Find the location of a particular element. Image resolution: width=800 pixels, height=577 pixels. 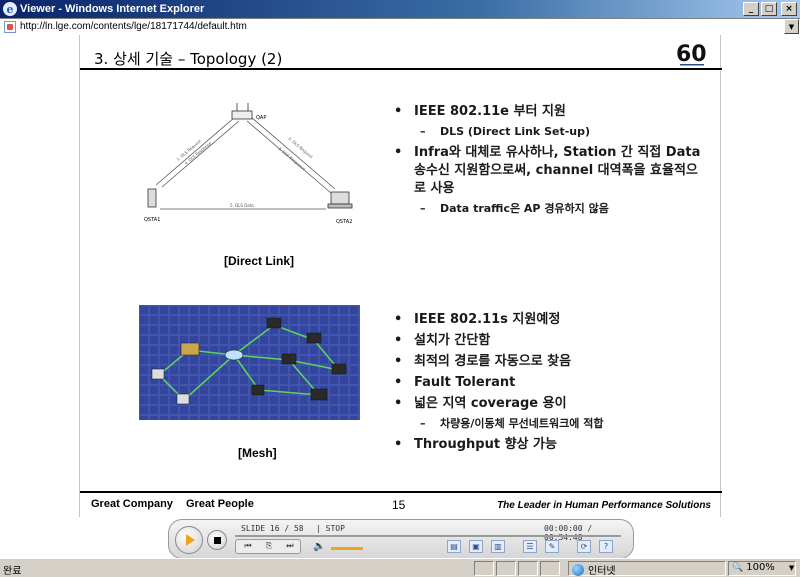

play-icon is located at coordinates (190, 540).